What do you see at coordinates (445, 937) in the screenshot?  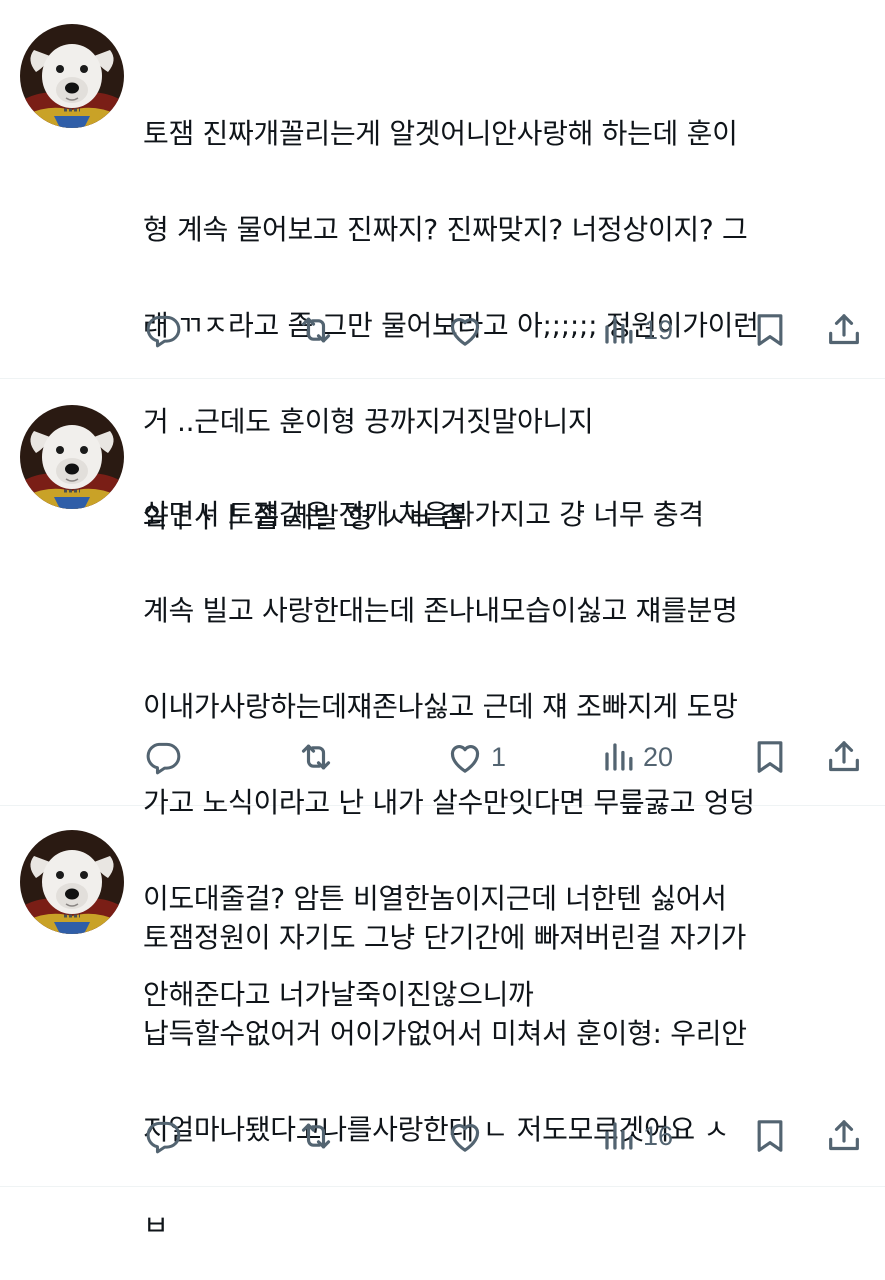 I see `post-text-line: 토잼정원이 자기도 그냥 단기간에 빠져버린걸 자기가` at bounding box center [445, 937].